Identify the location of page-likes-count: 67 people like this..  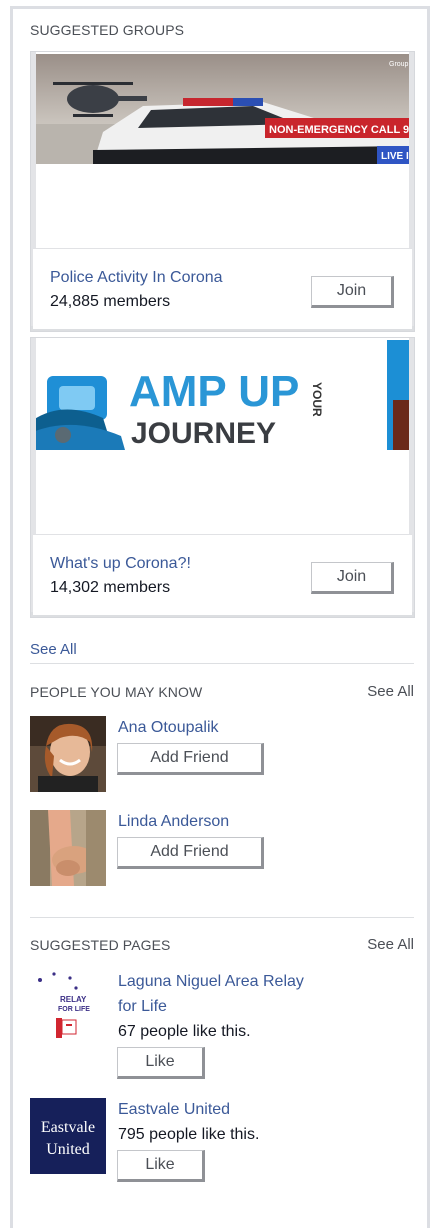
(184, 1031).